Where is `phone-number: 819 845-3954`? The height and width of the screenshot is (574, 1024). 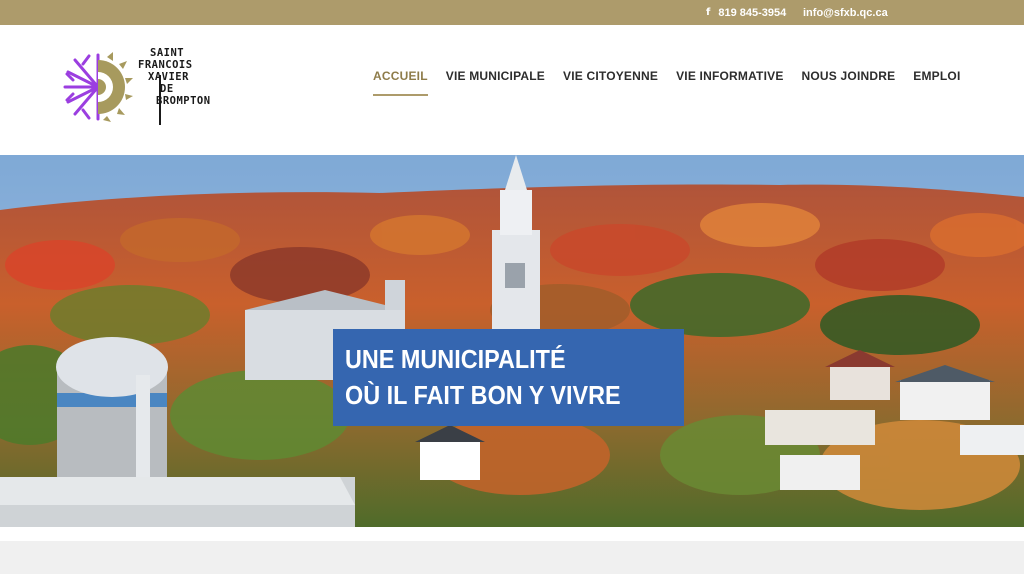
phone-number: 819 845-3954 is located at coordinates (752, 13).